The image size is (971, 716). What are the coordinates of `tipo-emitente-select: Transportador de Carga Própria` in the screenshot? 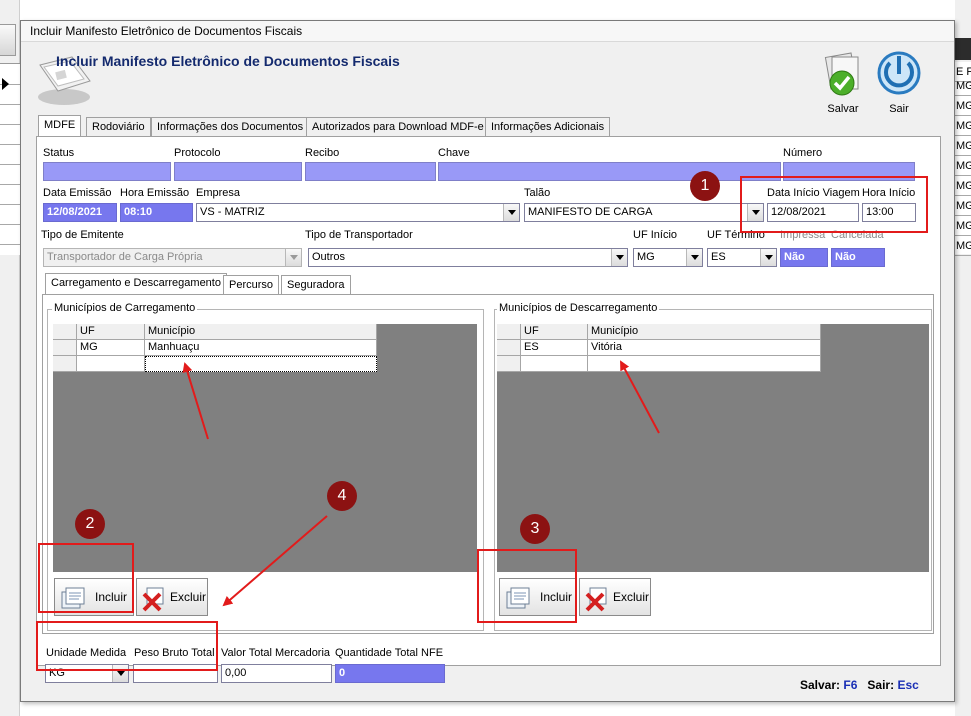 It's located at (172, 257).